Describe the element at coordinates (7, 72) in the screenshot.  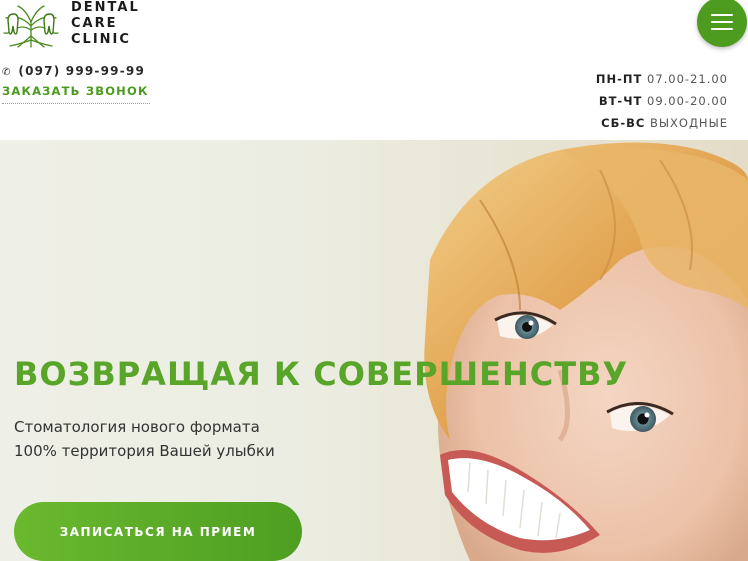
I see `phone-icon: ✆` at that location.